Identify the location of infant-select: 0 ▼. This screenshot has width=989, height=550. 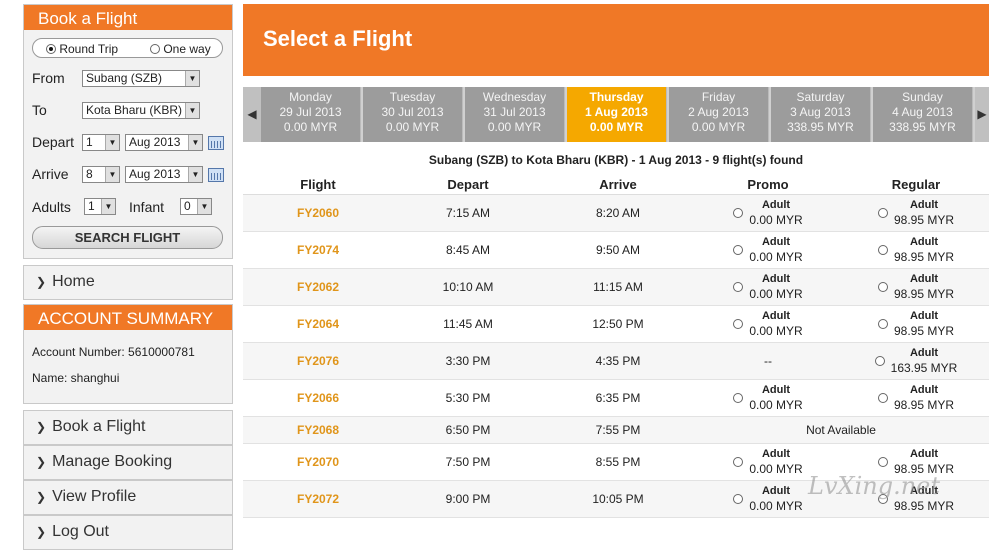
(196, 206).